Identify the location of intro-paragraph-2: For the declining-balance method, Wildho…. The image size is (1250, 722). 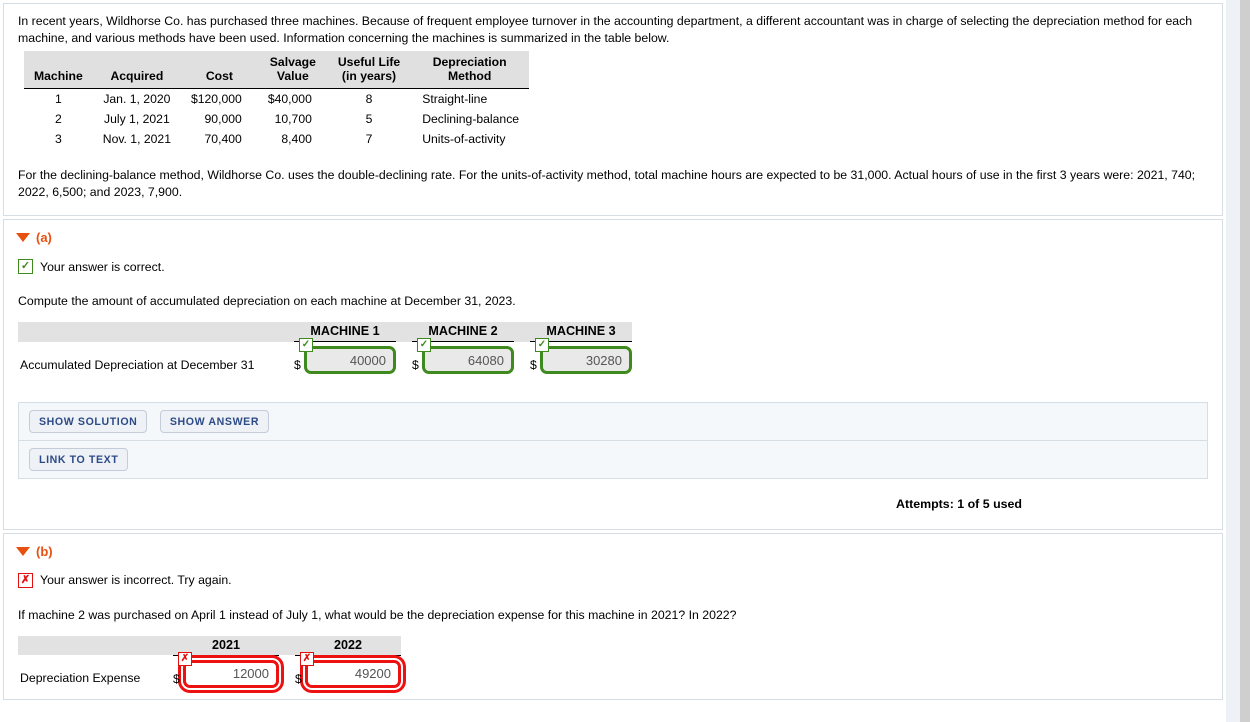
(607, 183).